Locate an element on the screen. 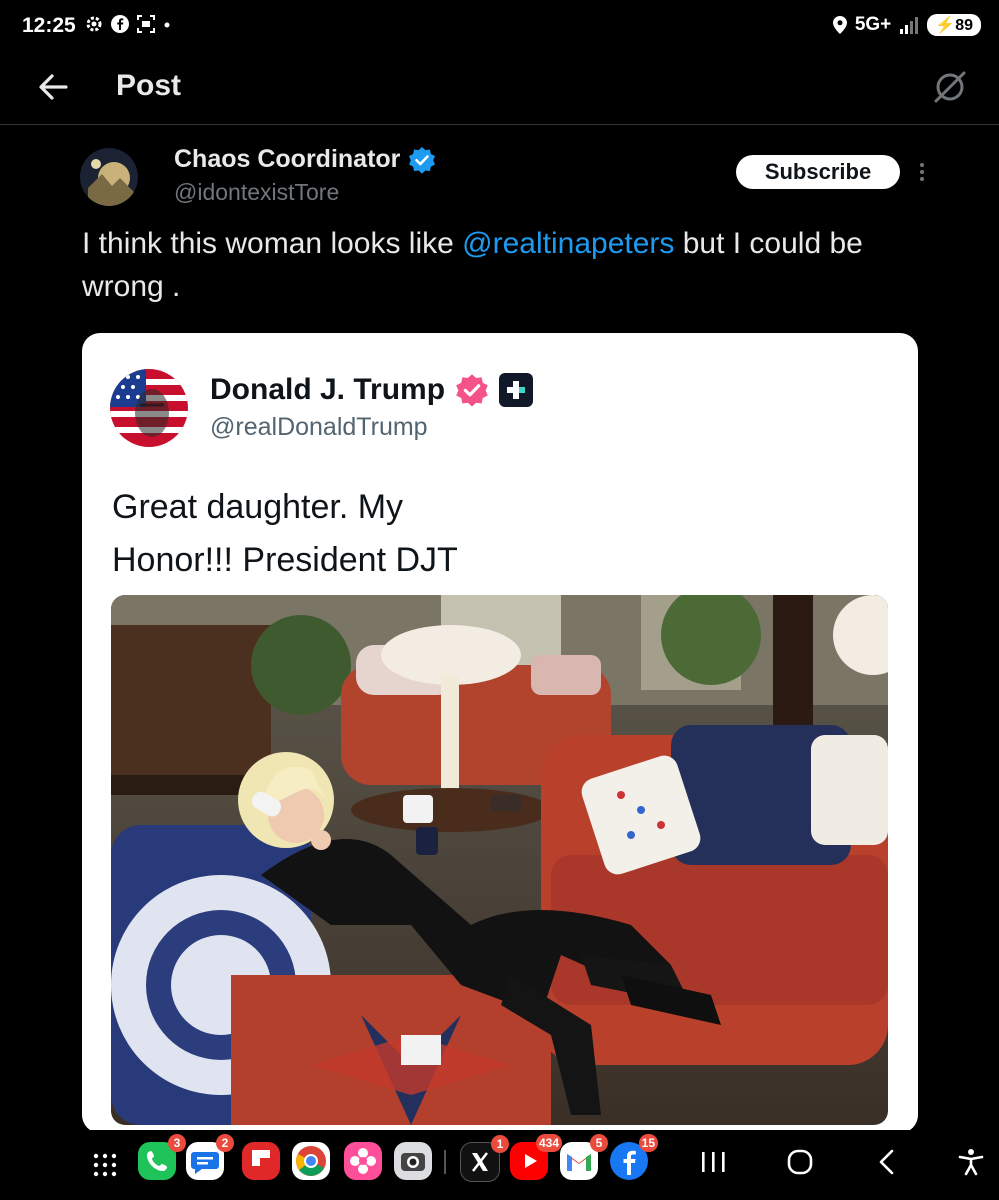 The height and width of the screenshot is (1200, 999). home-button is located at coordinates (800, 1162).